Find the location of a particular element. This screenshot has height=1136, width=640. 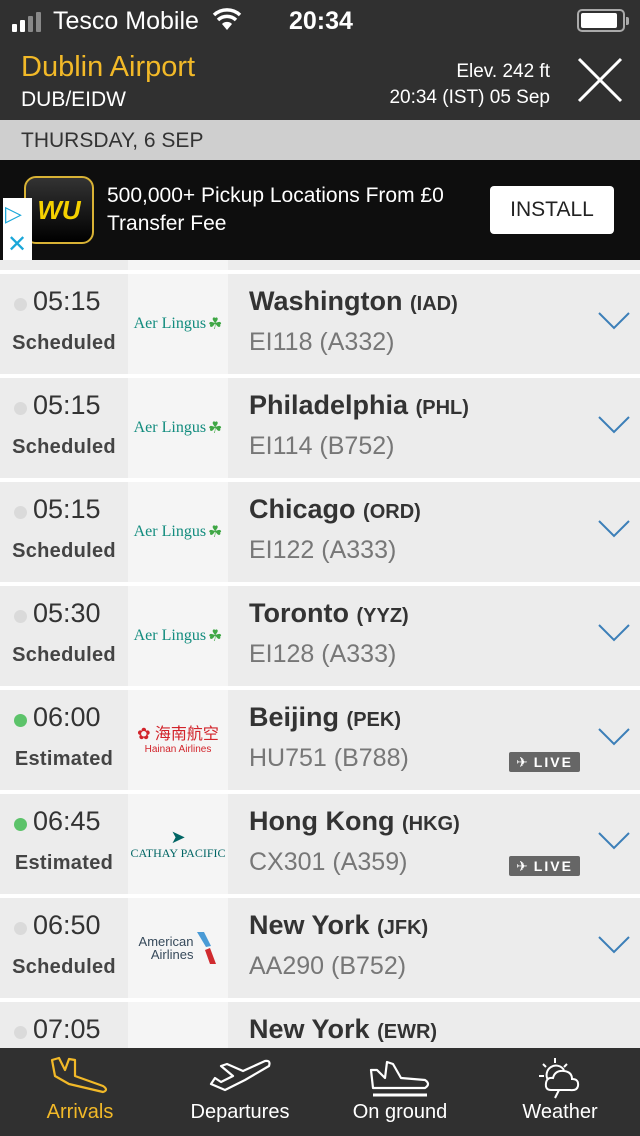

flight-number: CX301 (A359) is located at coordinates (328, 862).